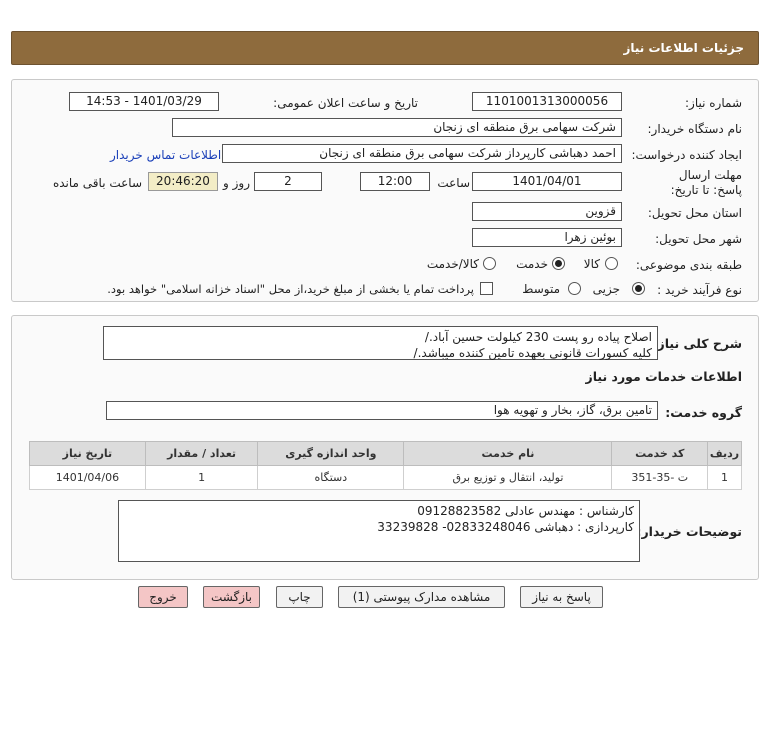  Describe the element at coordinates (331, 477) in the screenshot. I see `cell-unit: دستگاه` at that location.